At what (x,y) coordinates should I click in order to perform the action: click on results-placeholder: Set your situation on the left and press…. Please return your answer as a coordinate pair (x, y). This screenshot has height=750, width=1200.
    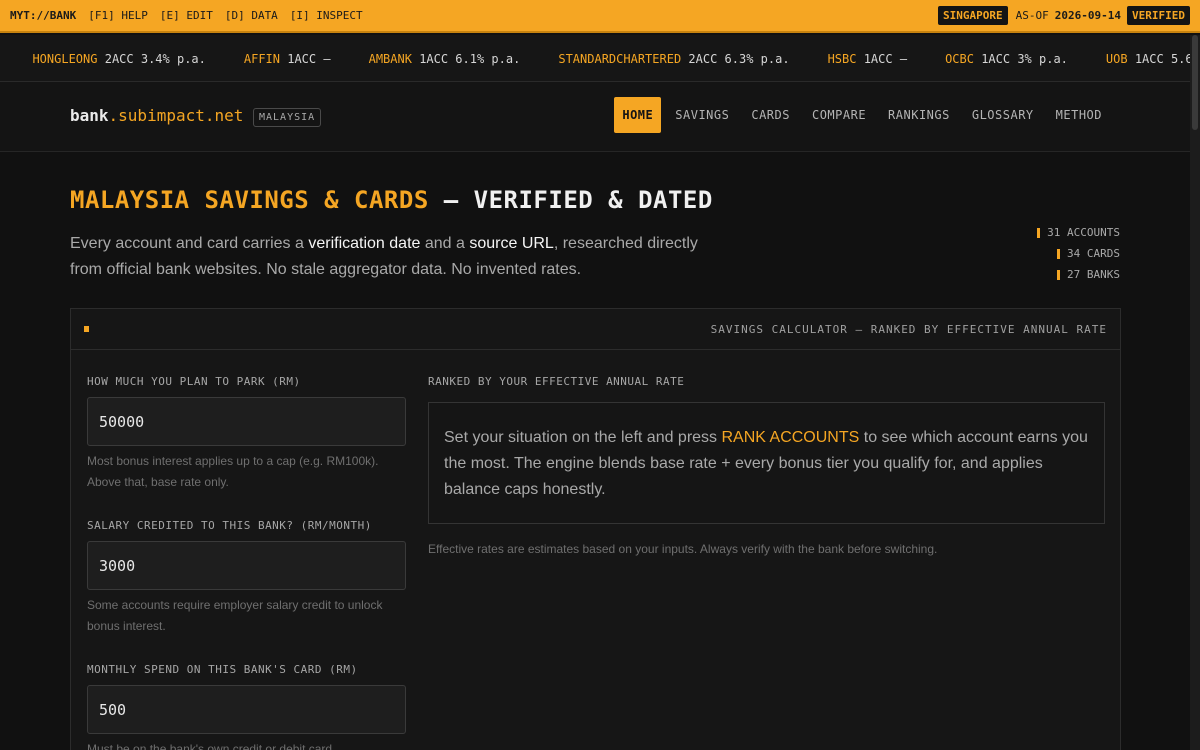
    Looking at the image, I should click on (766, 463).